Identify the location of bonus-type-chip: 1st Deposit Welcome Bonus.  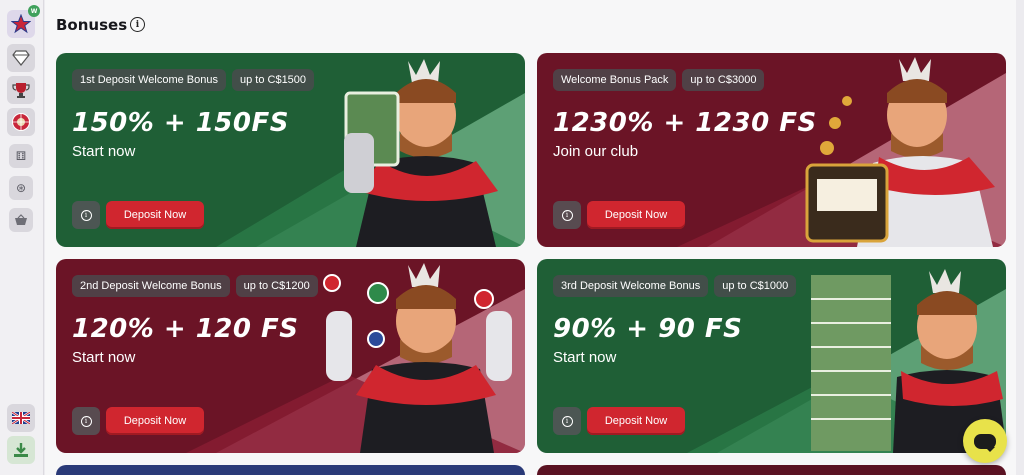
(149, 80).